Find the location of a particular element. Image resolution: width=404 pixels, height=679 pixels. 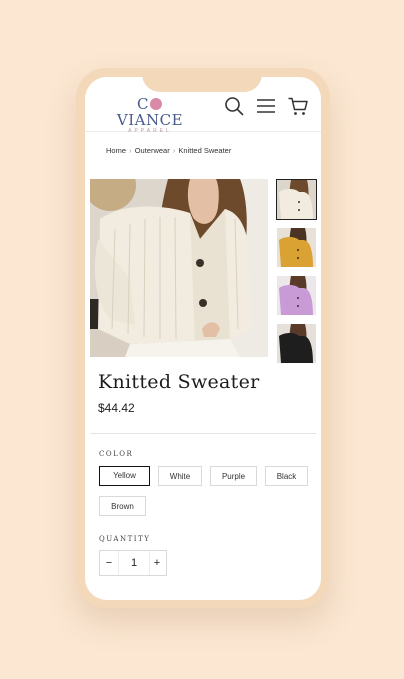

product-price: $44.42 is located at coordinates (116, 408).